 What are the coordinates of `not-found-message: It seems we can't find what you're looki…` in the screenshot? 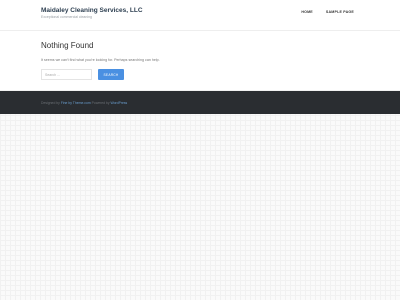 It's located at (100, 60).